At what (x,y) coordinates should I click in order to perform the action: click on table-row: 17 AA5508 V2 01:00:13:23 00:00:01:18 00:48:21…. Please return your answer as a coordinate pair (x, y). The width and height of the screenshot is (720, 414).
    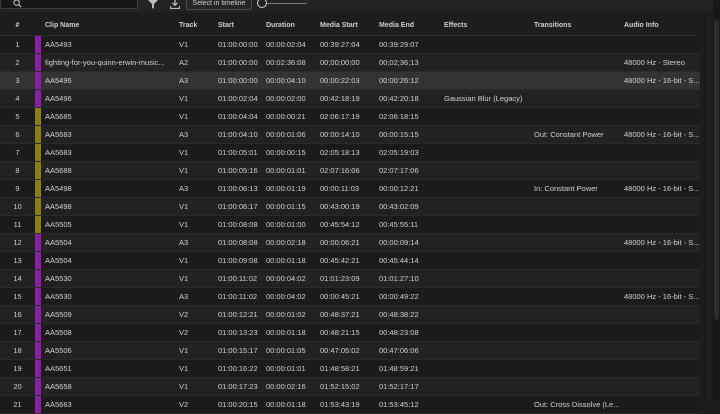
    Looking at the image, I should click on (350, 332).